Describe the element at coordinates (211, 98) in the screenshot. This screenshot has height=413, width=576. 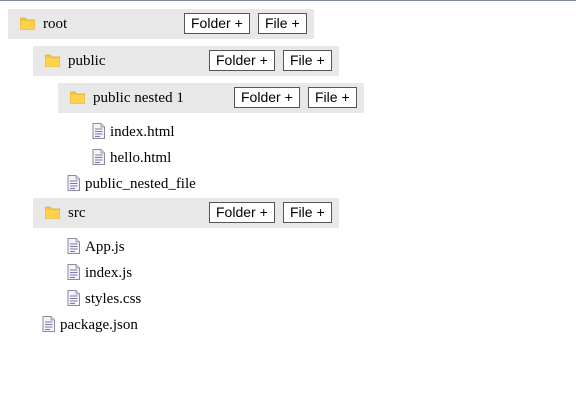
I see `folder-row-public-nested-1: public nested 1 Folder + File +` at that location.